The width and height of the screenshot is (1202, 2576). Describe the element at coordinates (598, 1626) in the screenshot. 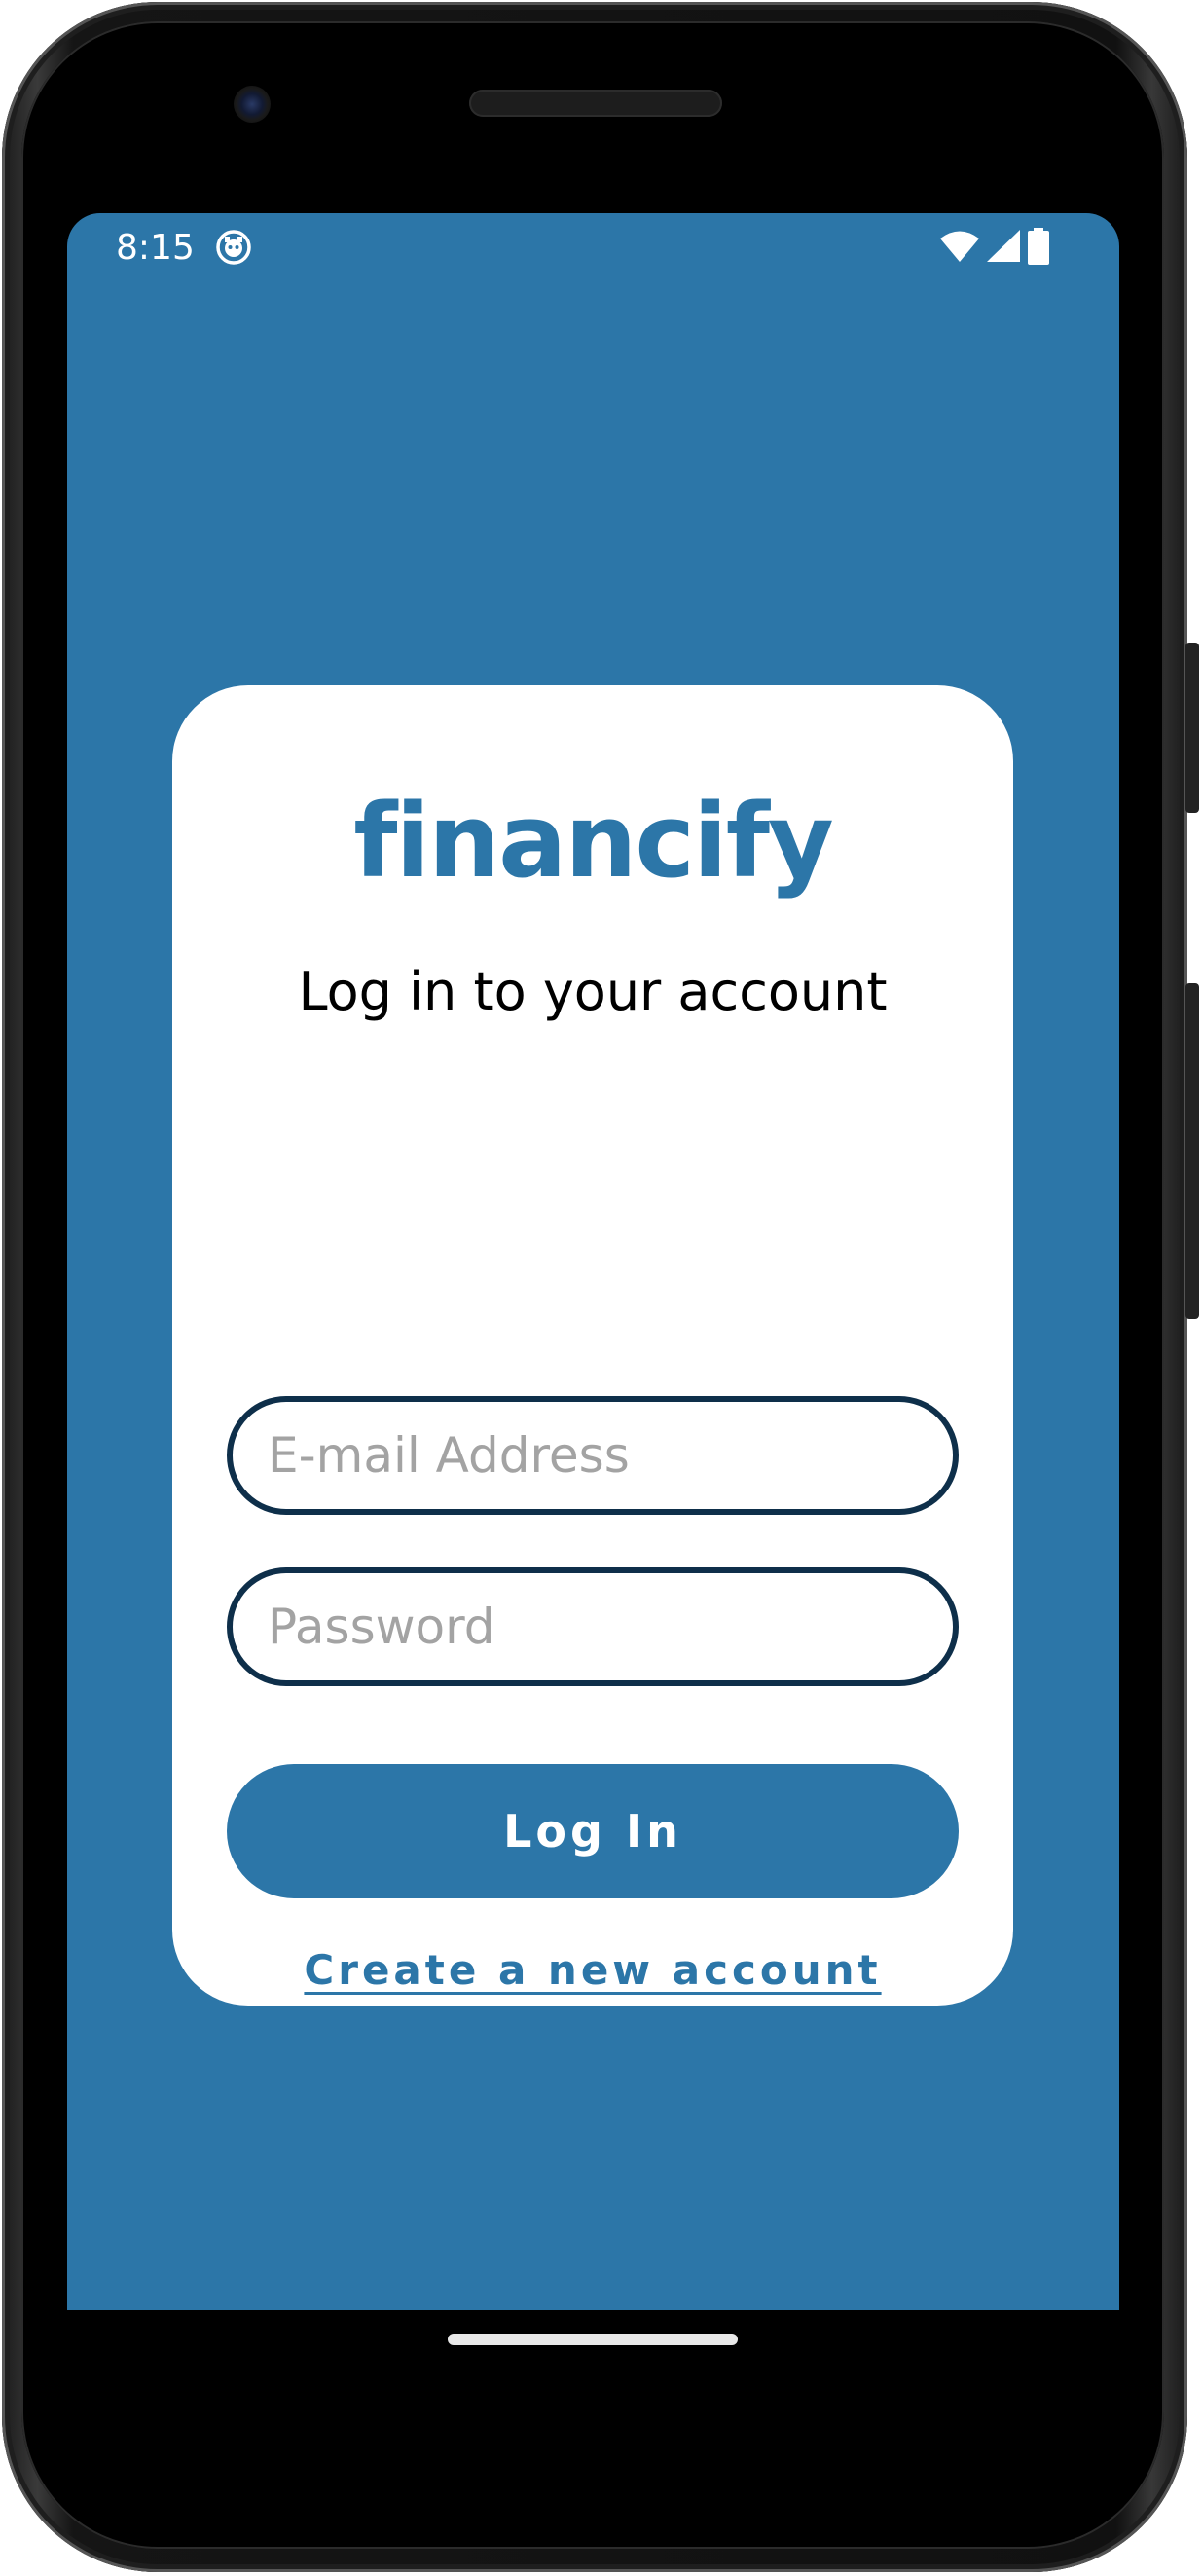

I see `password-input` at that location.